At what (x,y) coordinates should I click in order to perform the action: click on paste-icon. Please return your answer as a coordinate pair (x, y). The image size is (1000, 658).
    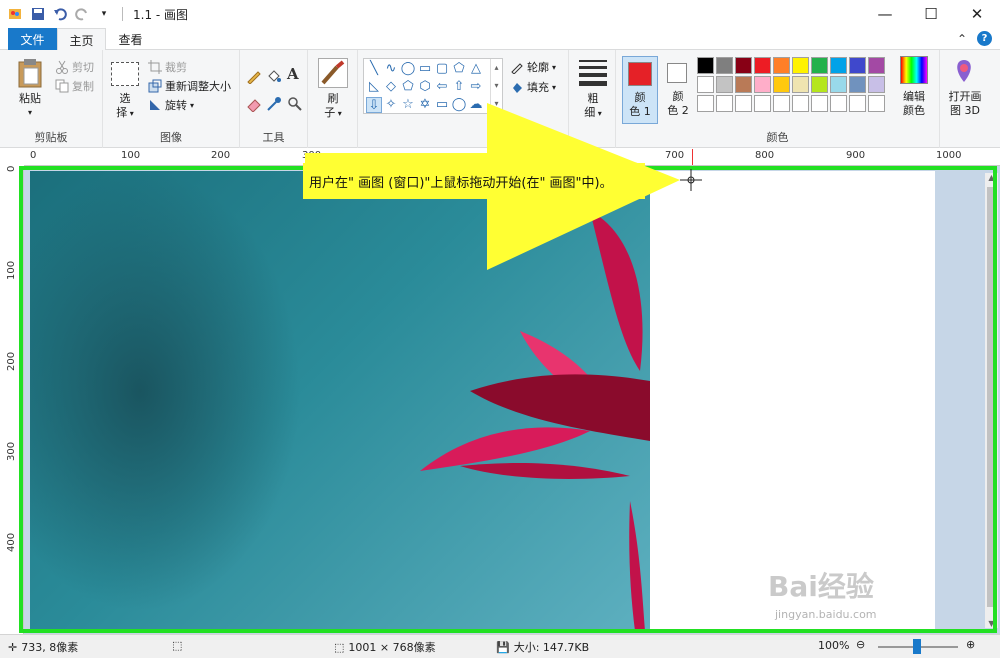
    Looking at the image, I should click on (30, 74).